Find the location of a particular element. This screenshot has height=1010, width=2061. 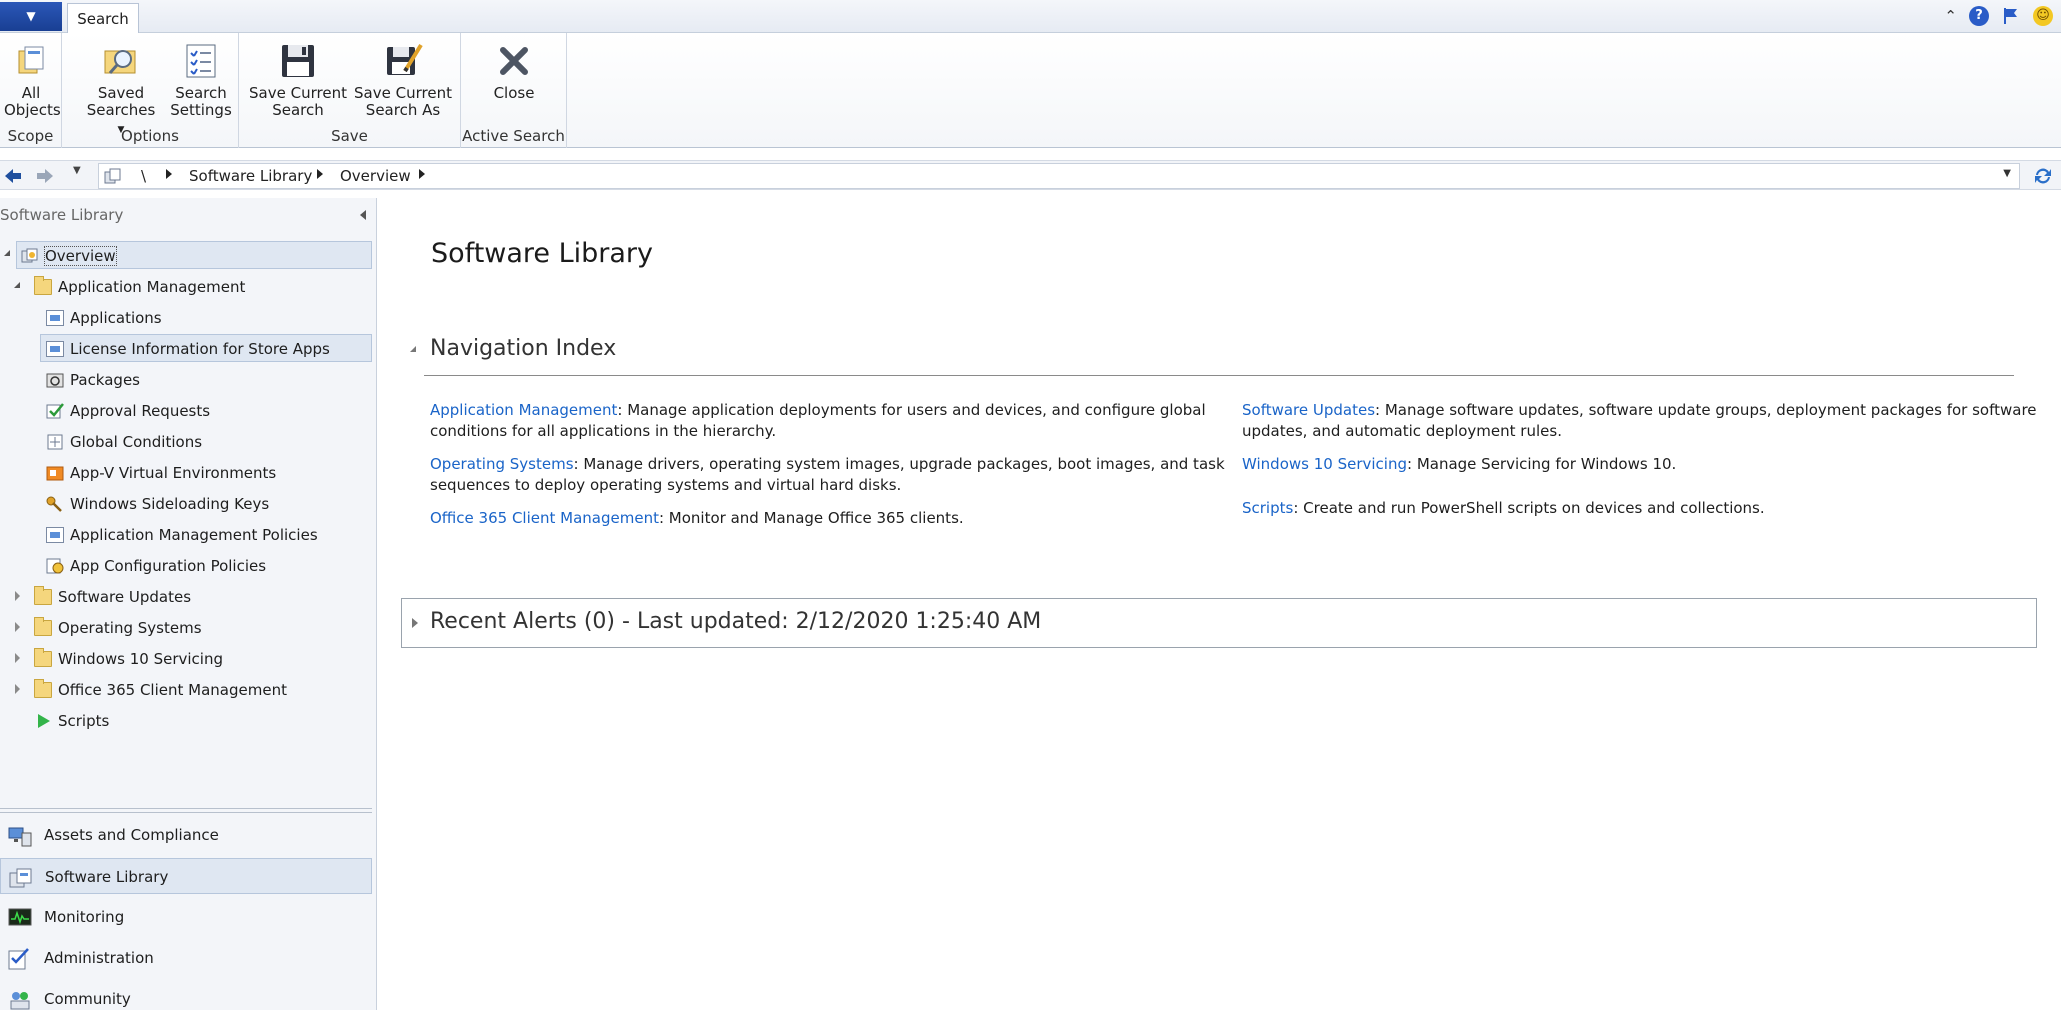

tree-item-license-information-for-store-apps: License Information for Store Apps is located at coordinates (206, 348).